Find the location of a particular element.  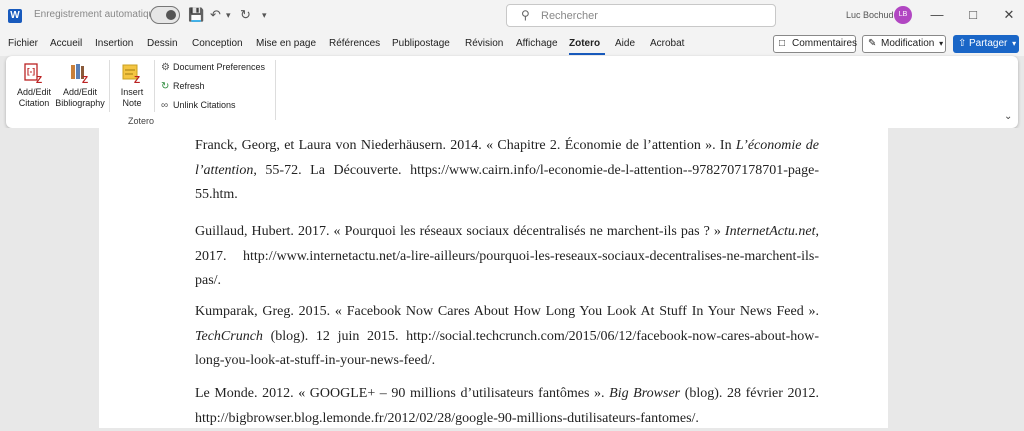

tab-revision: Révision is located at coordinates (484, 43).